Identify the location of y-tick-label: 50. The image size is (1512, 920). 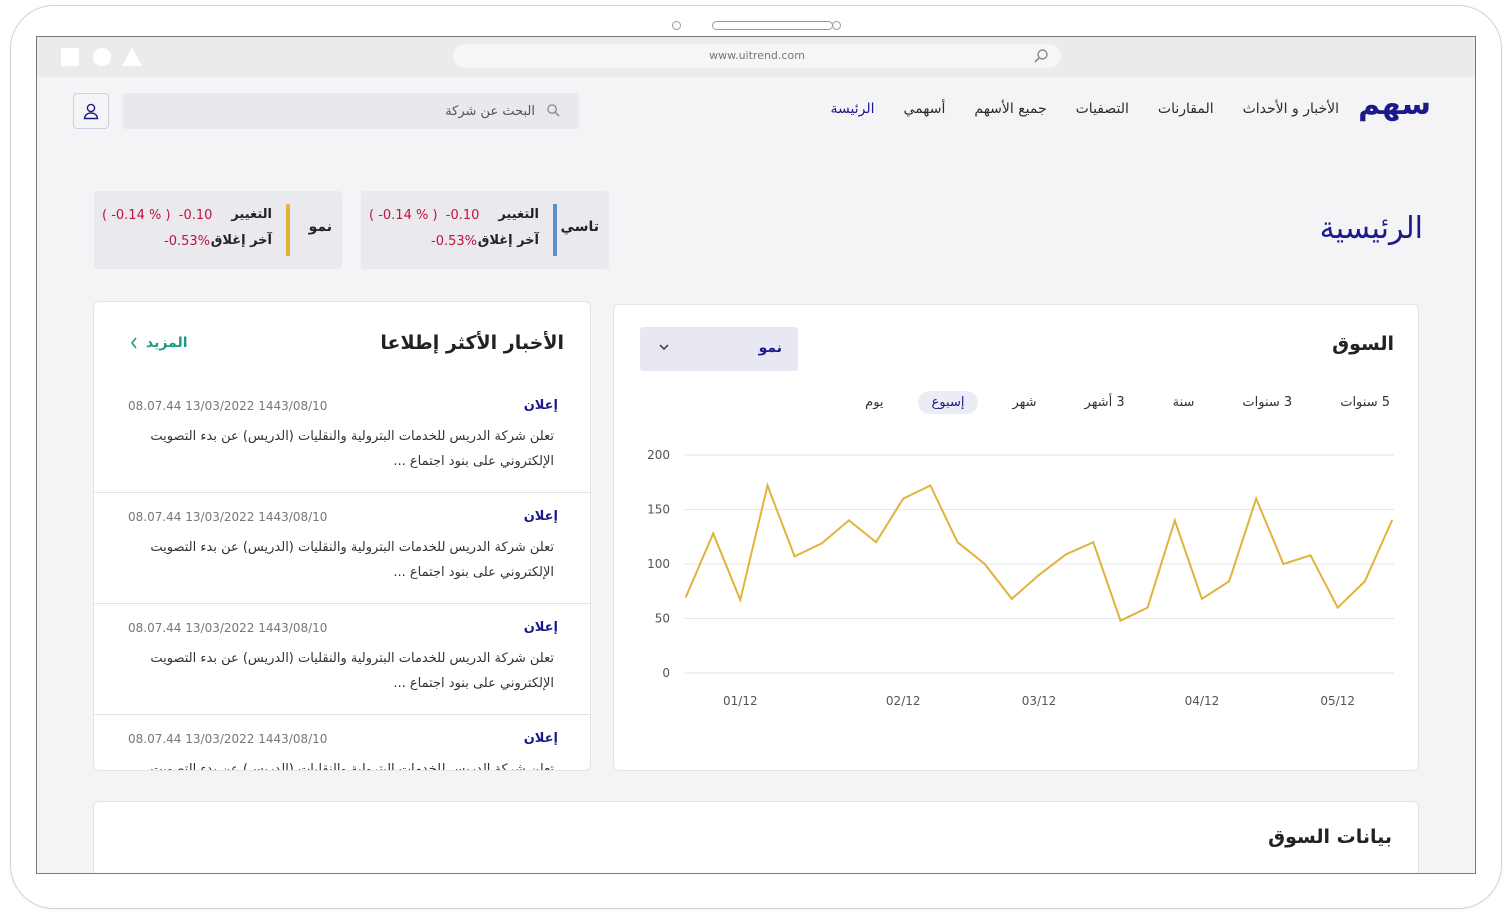
(662, 619).